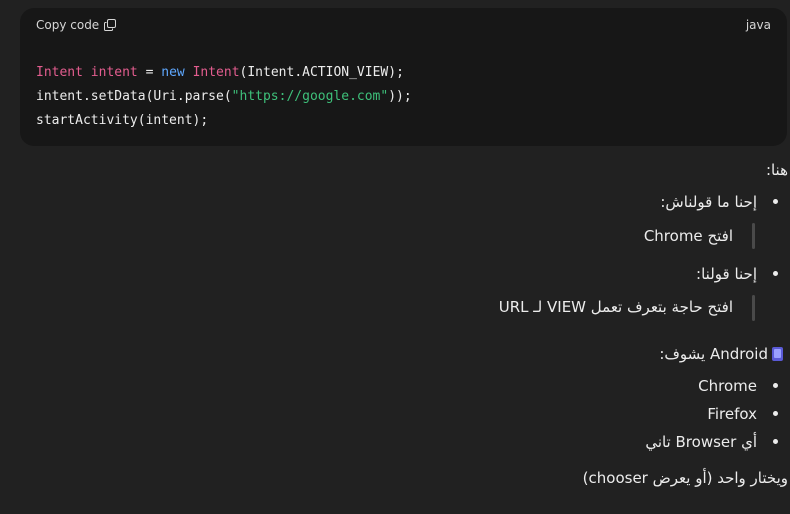 This screenshot has width=790, height=514. What do you see at coordinates (68, 25) in the screenshot?
I see `copy-code-label: Copy code` at bounding box center [68, 25].